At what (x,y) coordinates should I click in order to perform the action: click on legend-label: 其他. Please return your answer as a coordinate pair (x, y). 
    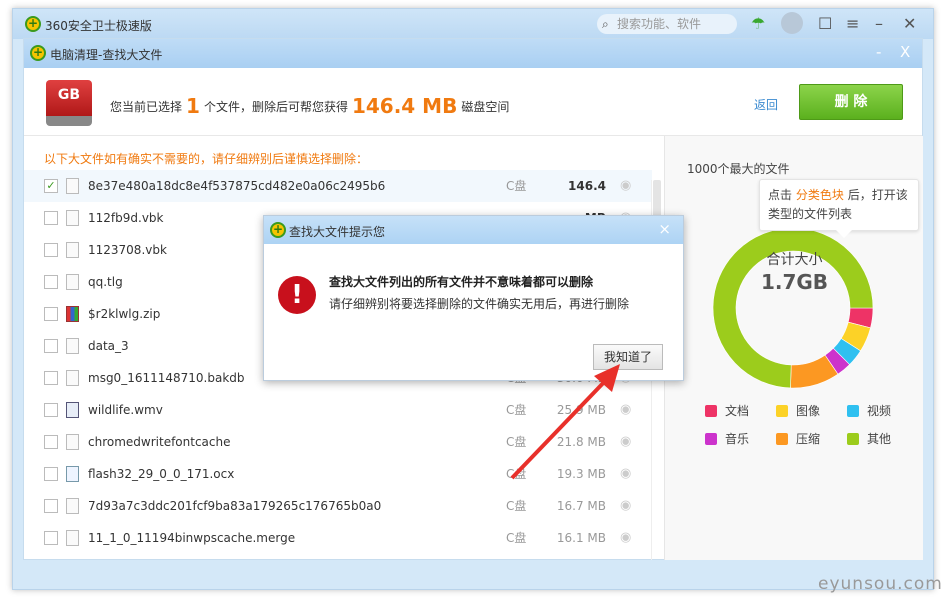
    Looking at the image, I should click on (879, 439).